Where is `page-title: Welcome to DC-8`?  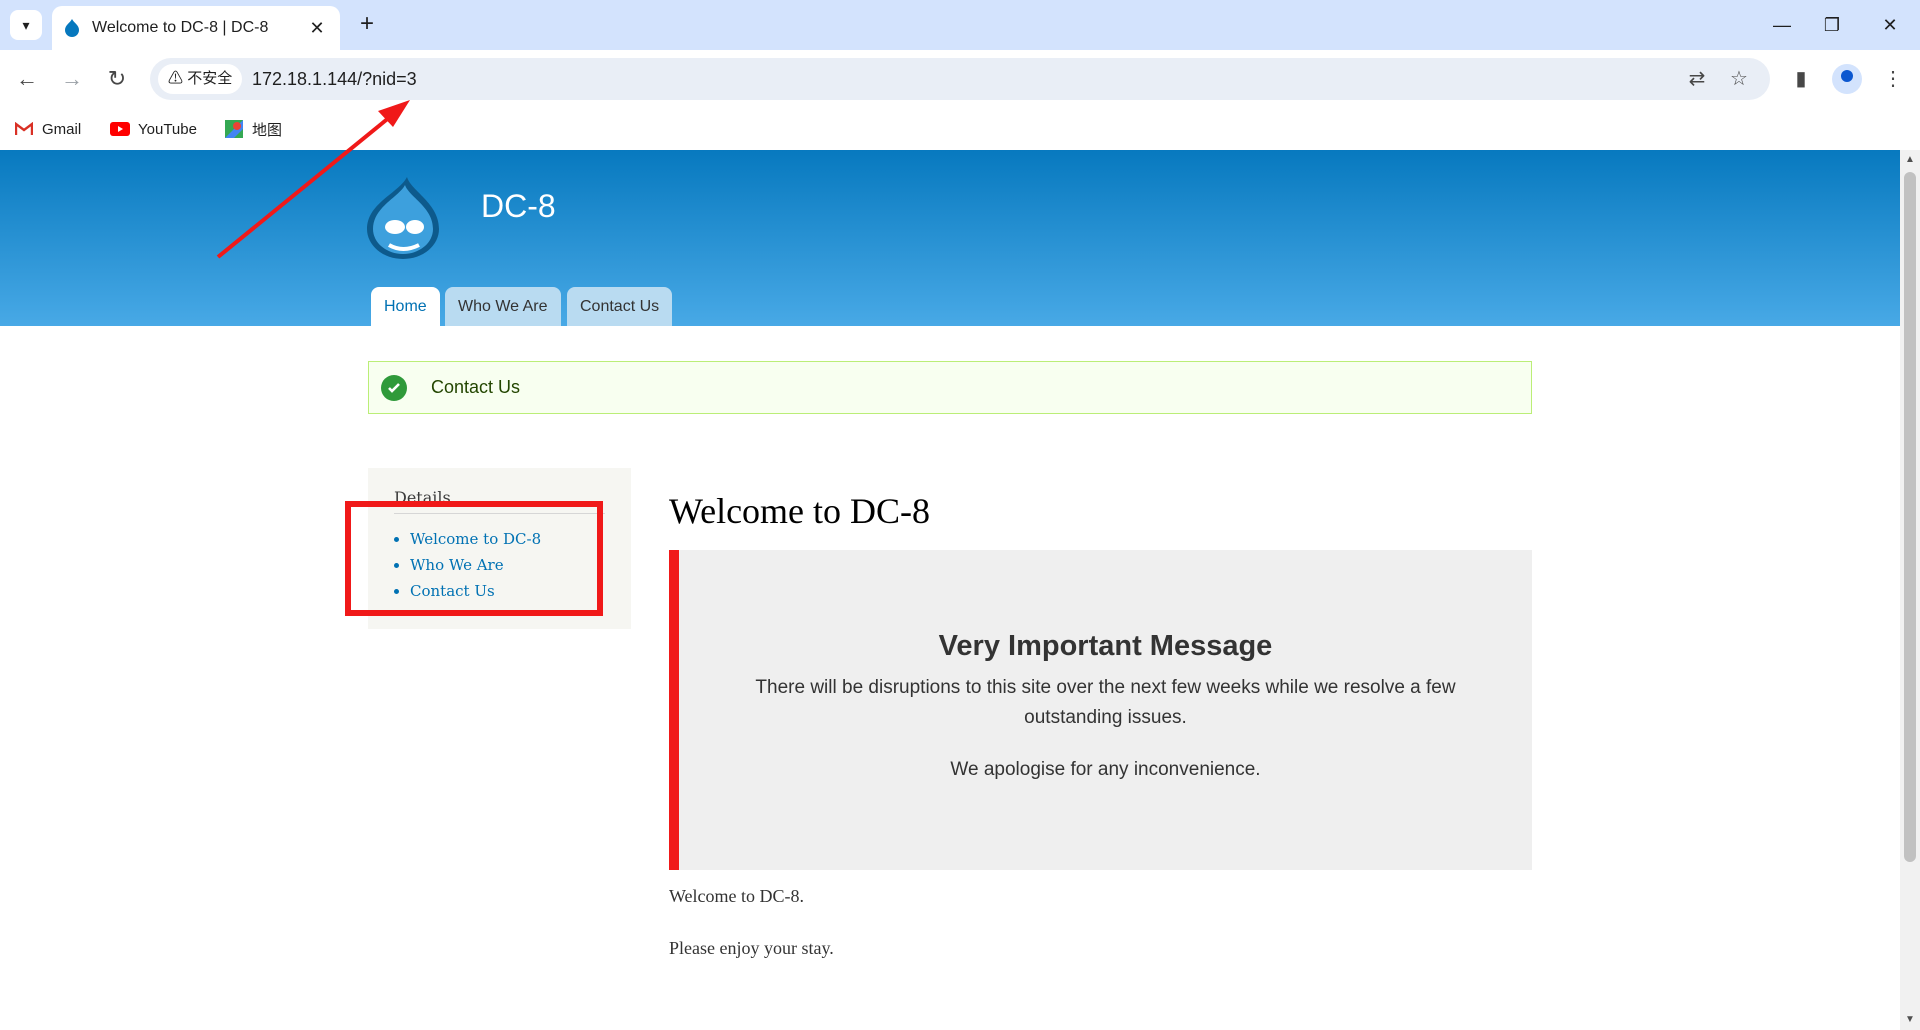 page-title: Welcome to DC-8 is located at coordinates (800, 511).